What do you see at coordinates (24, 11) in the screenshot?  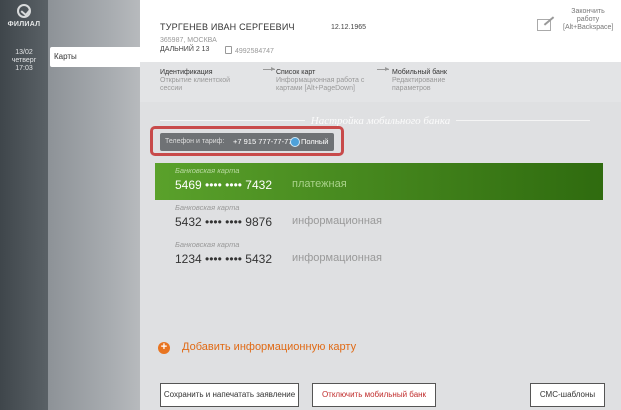 I see `logo-icon` at bounding box center [24, 11].